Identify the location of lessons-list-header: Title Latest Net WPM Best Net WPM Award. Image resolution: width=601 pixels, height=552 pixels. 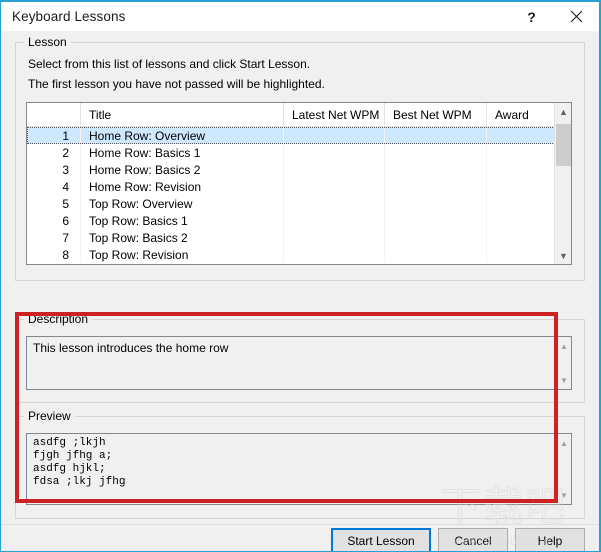
(299, 115).